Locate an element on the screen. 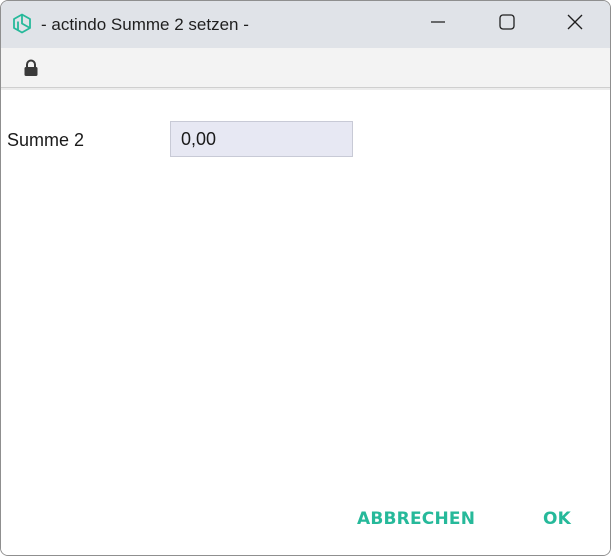  ok-button: OK is located at coordinates (557, 519).